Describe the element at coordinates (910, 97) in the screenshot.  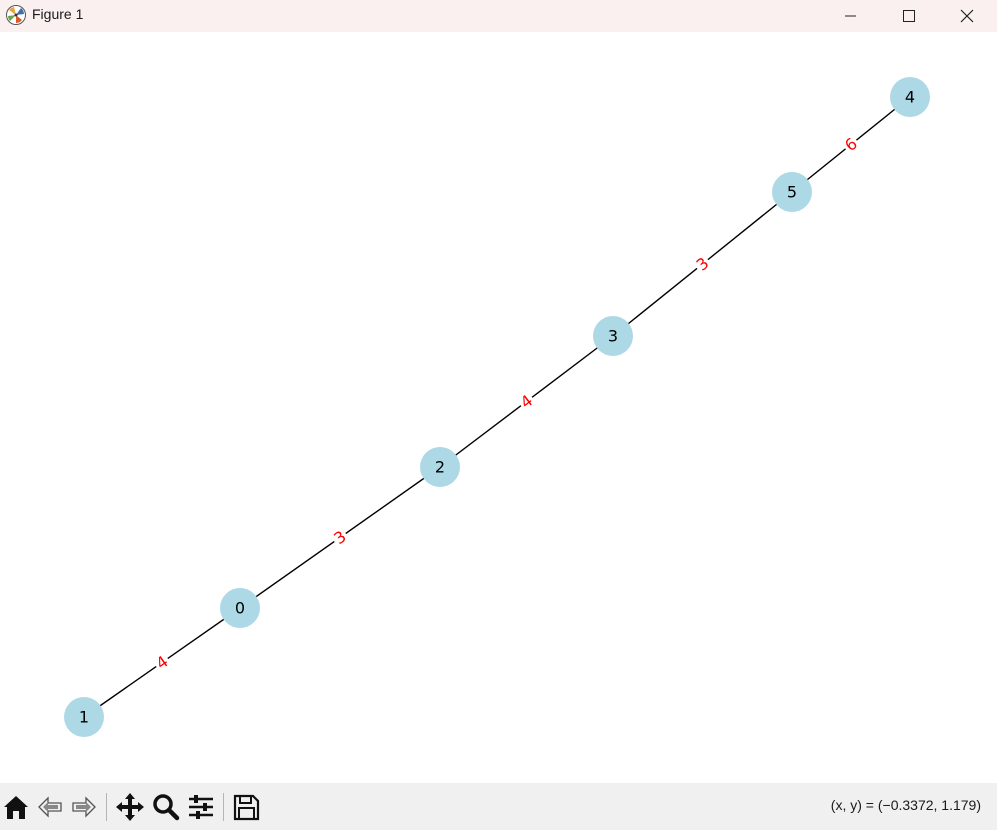
I see `node-label-4: 4` at that location.